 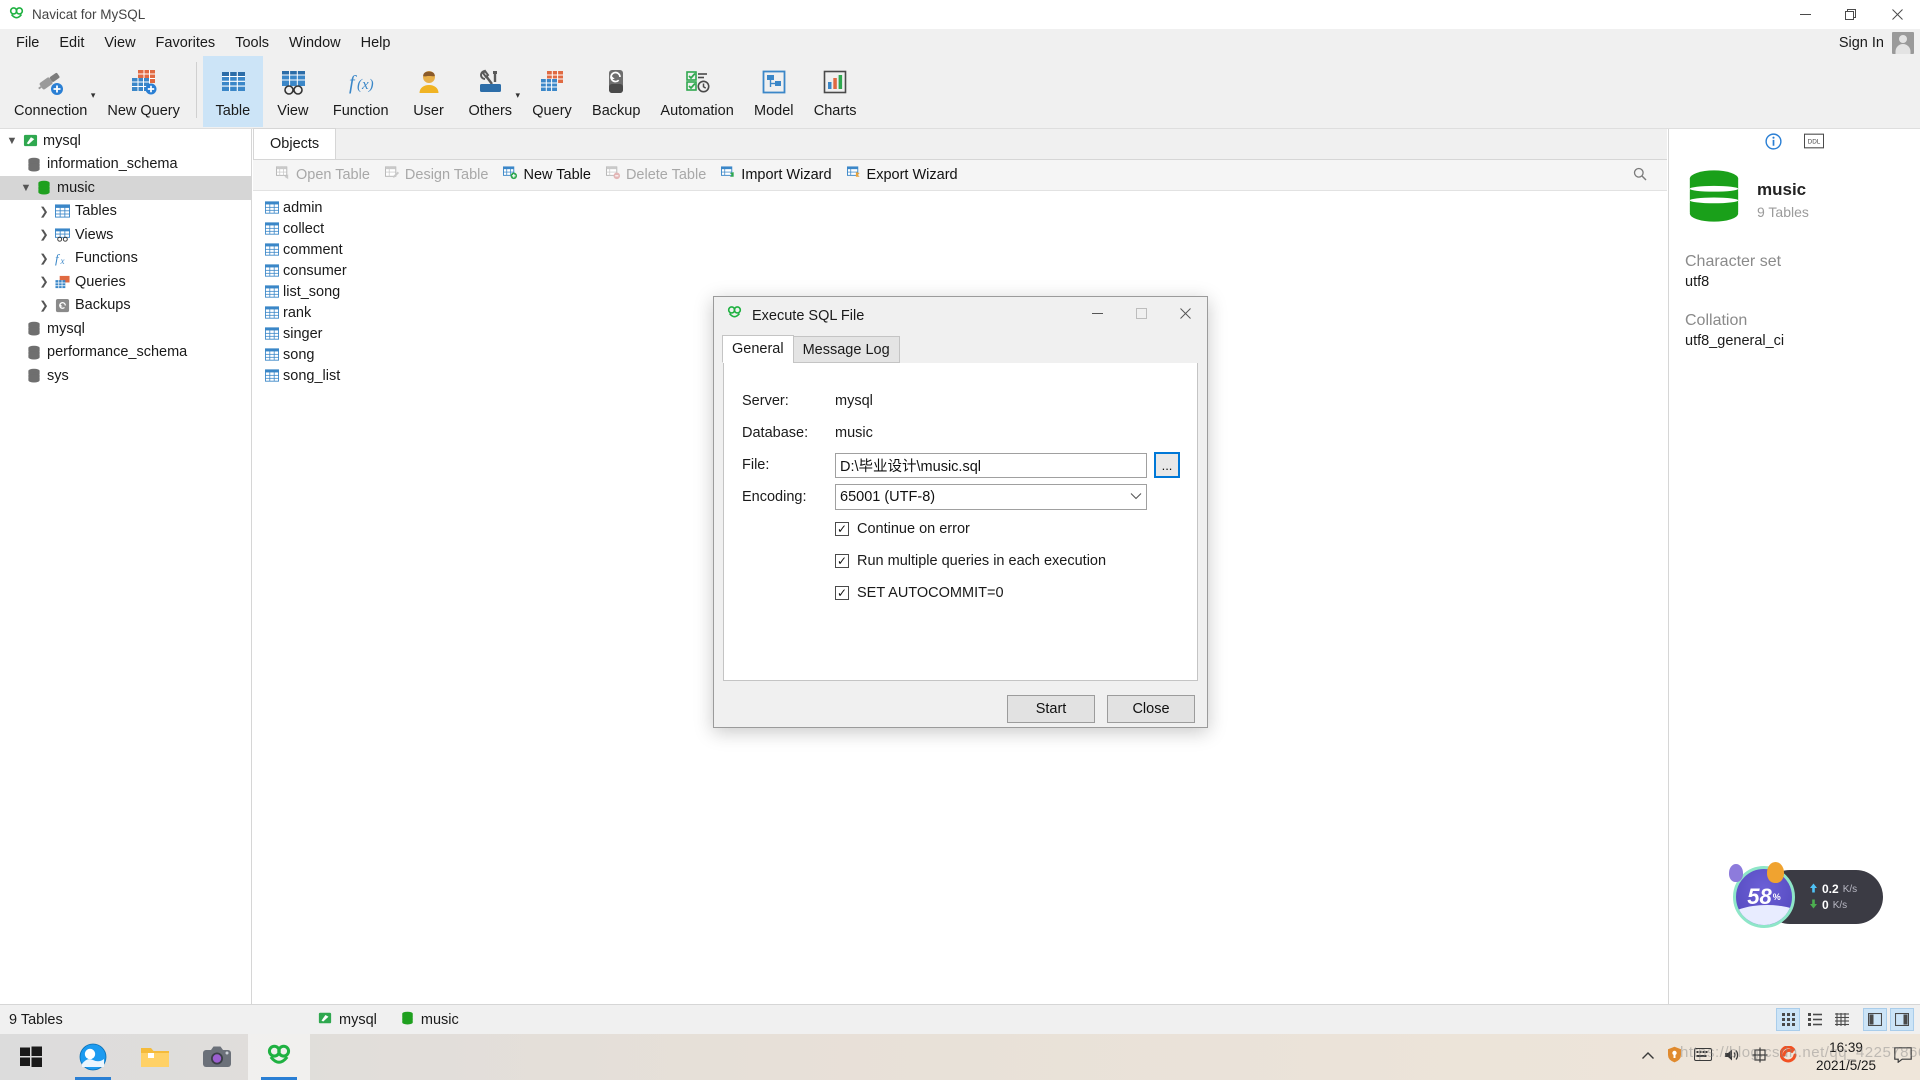 I want to click on continue-on-error-checkbox: ✓, so click(x=842, y=529).